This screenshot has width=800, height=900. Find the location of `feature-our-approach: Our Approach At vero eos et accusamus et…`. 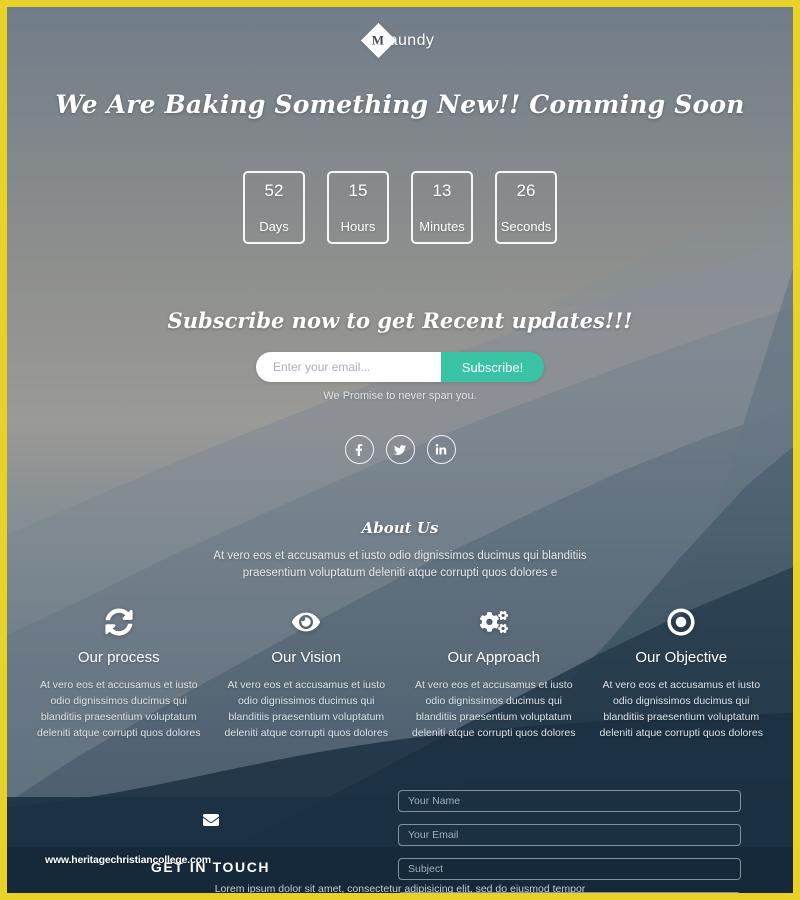

feature-our-approach: Our Approach At vero eos et accusamus et… is located at coordinates (494, 674).